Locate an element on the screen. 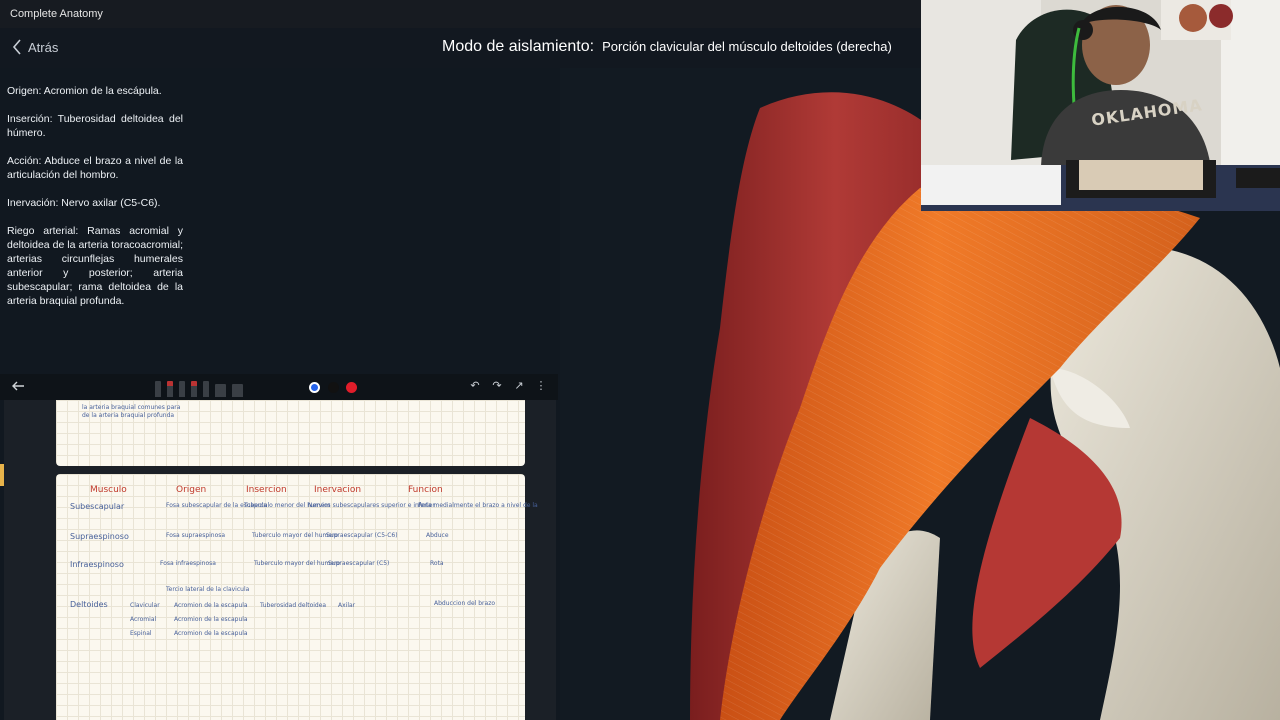 The image size is (1280, 720). more-icon: ⋮ is located at coordinates (541, 386).